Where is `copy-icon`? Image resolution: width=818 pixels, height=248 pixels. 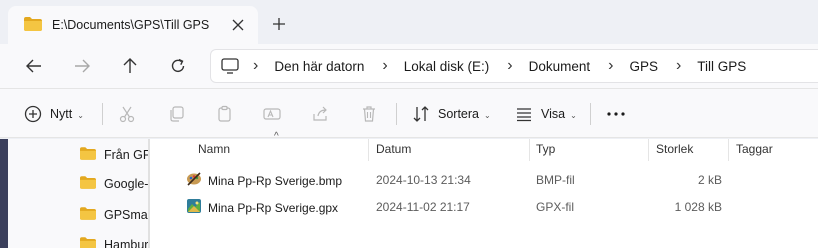 copy-icon is located at coordinates (177, 114).